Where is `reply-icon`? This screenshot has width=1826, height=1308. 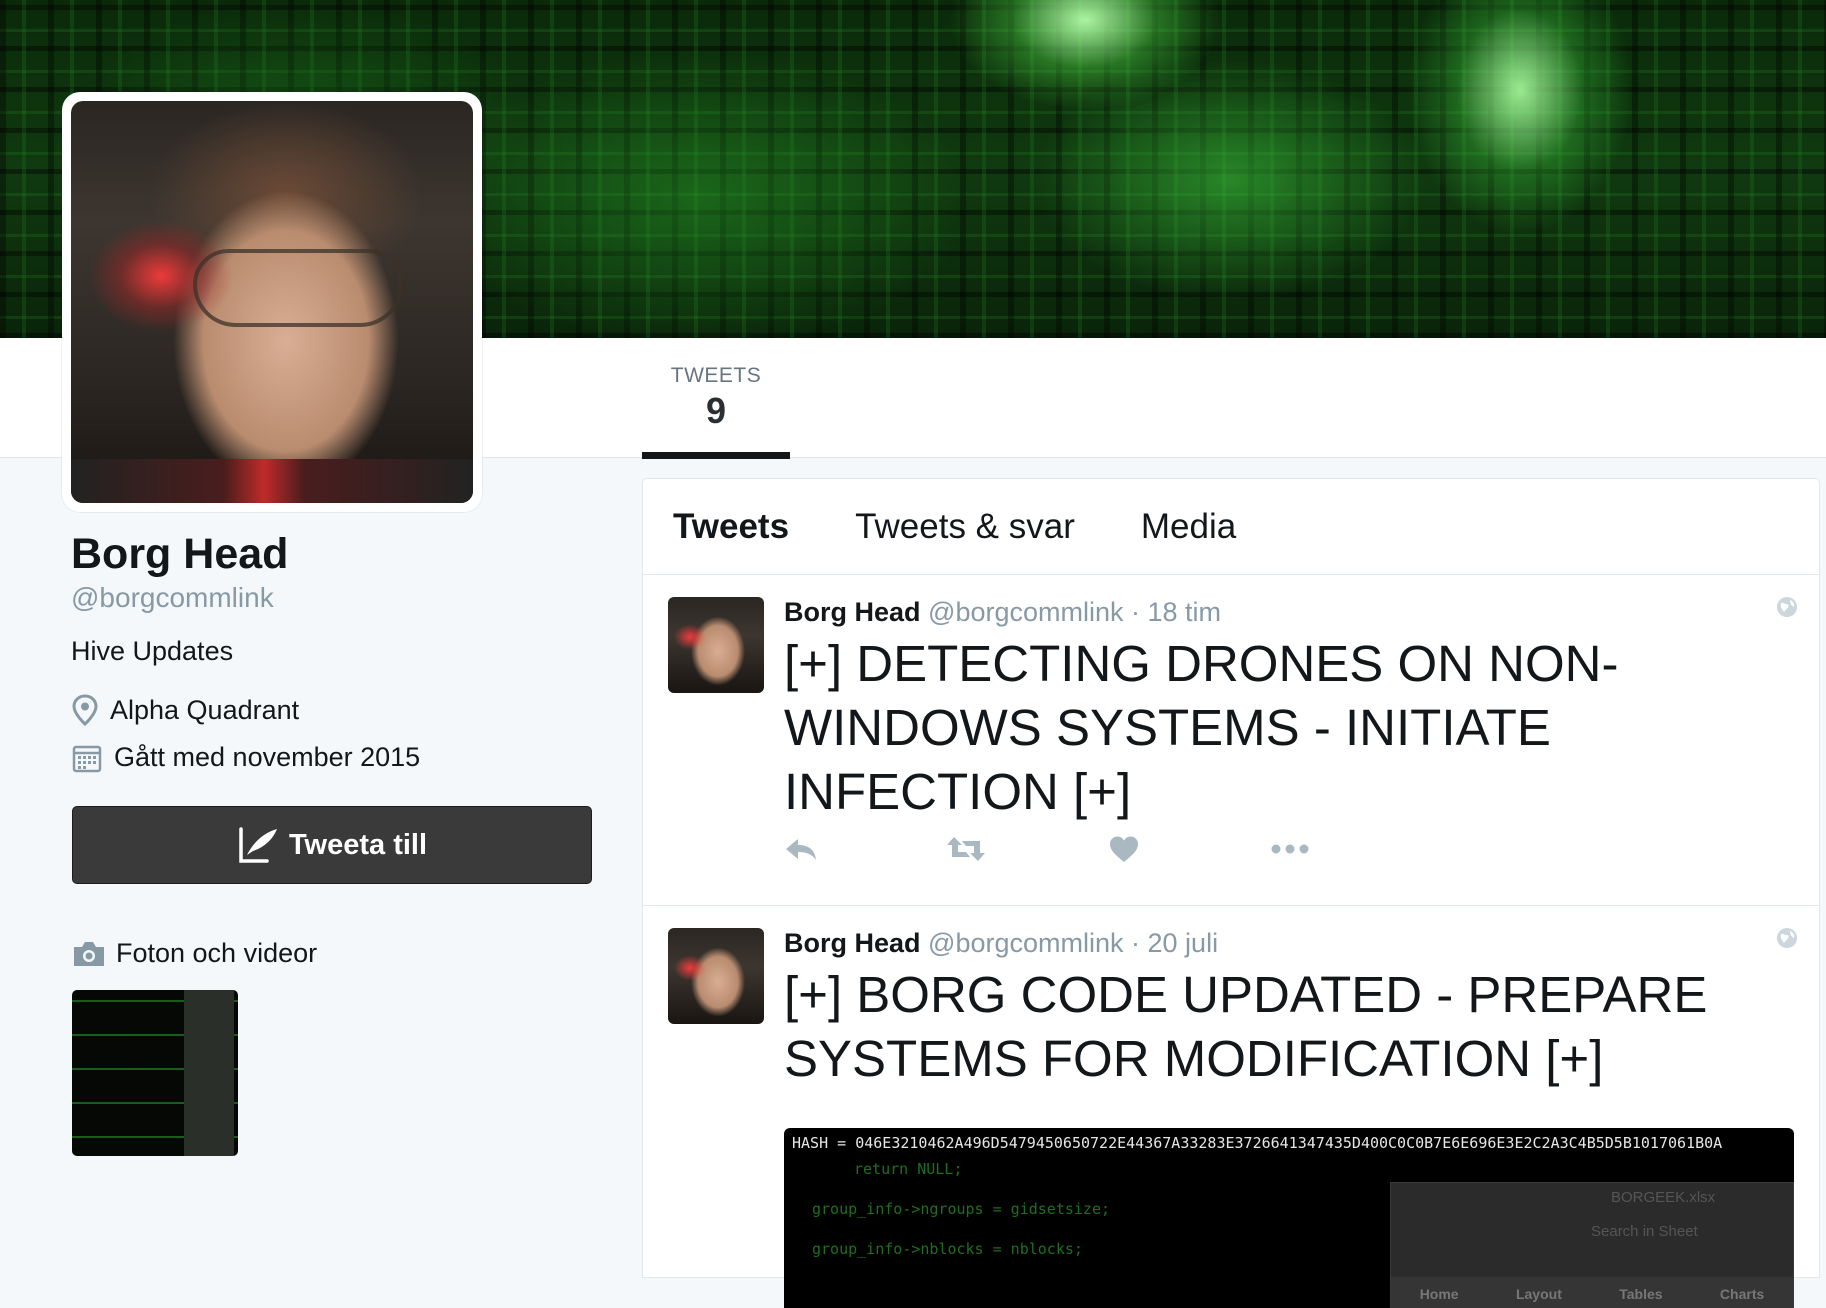 reply-icon is located at coordinates (801, 849).